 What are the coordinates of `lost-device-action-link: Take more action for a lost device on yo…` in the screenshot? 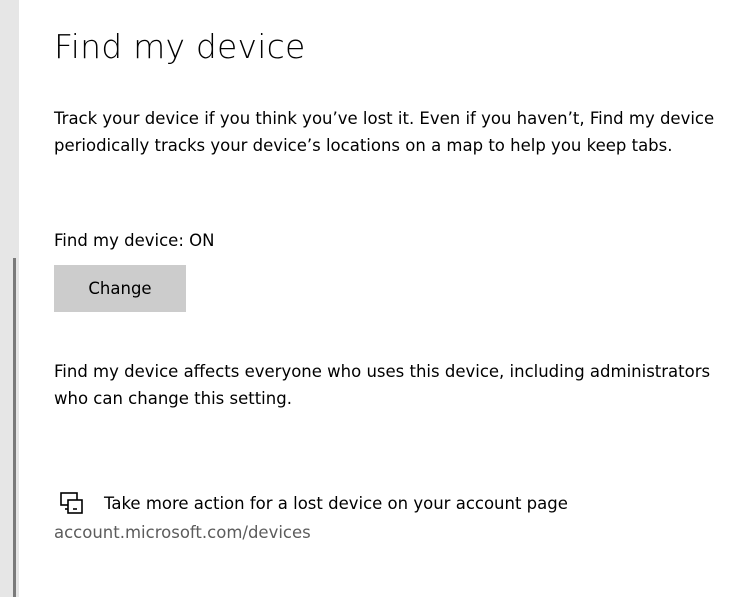 It's located at (336, 503).